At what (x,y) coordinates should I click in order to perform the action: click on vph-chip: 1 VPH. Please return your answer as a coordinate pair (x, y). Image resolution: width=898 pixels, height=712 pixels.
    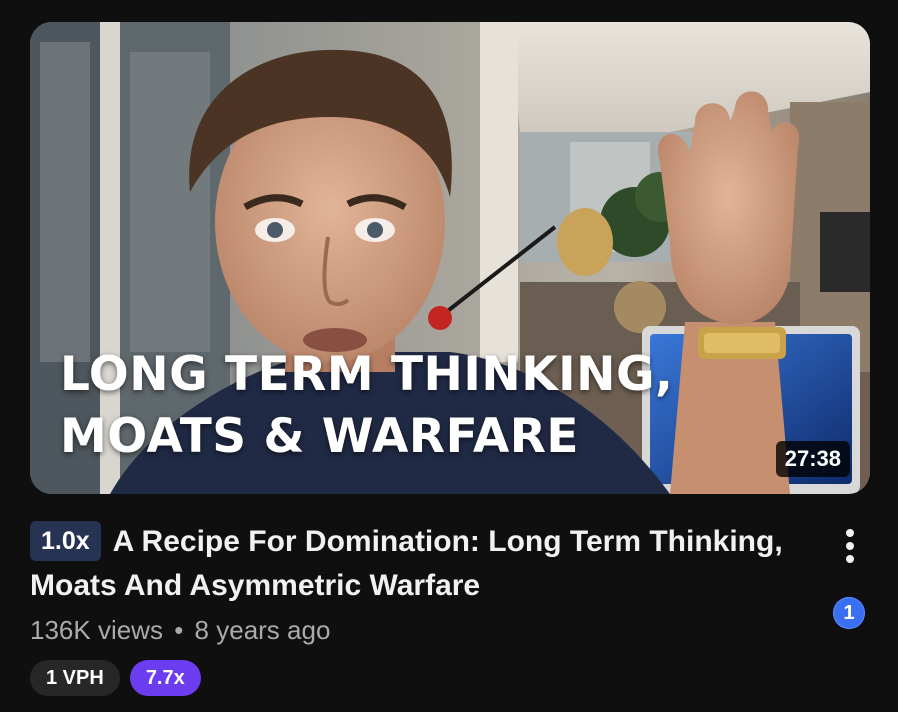
    Looking at the image, I should click on (75, 678).